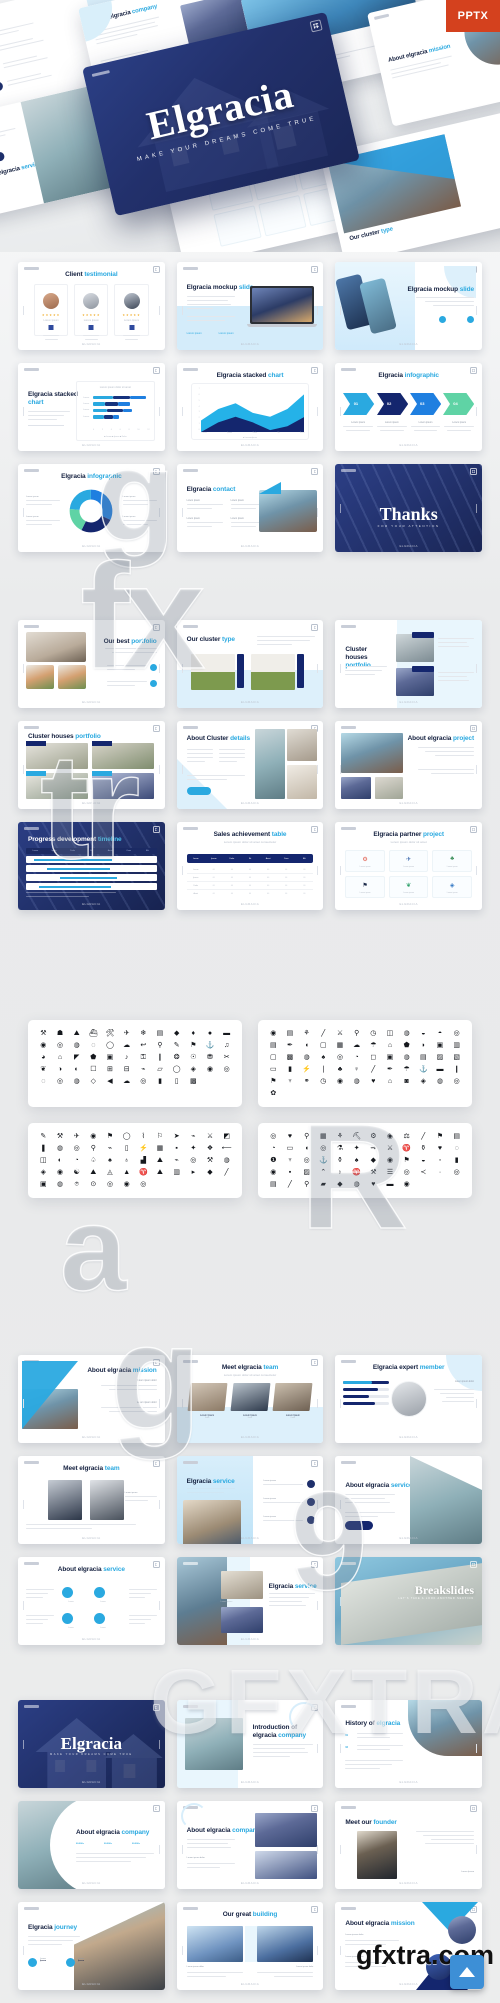 The height and width of the screenshot is (2003, 500). Describe the element at coordinates (160, 1160) in the screenshot. I see `icon-glyph: ⛰` at that location.